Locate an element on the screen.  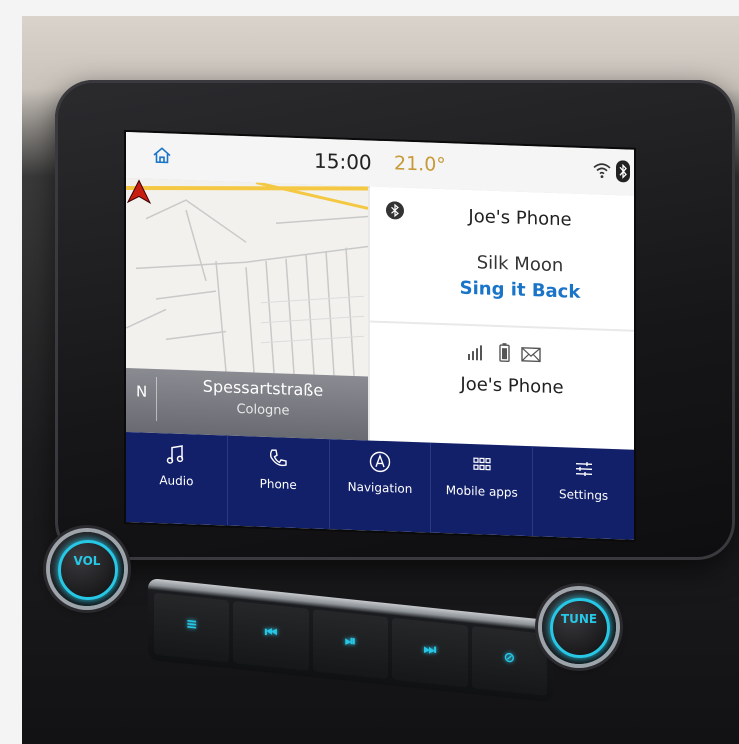
signal-icon is located at coordinates (475, 353).